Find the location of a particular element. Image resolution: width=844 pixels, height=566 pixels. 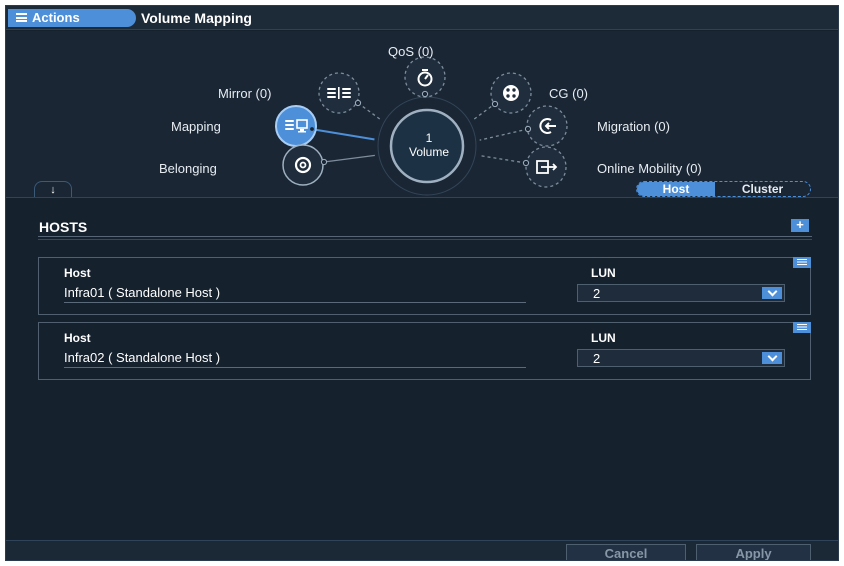

collapse-diagram-tab: ↓ is located at coordinates (53, 189).